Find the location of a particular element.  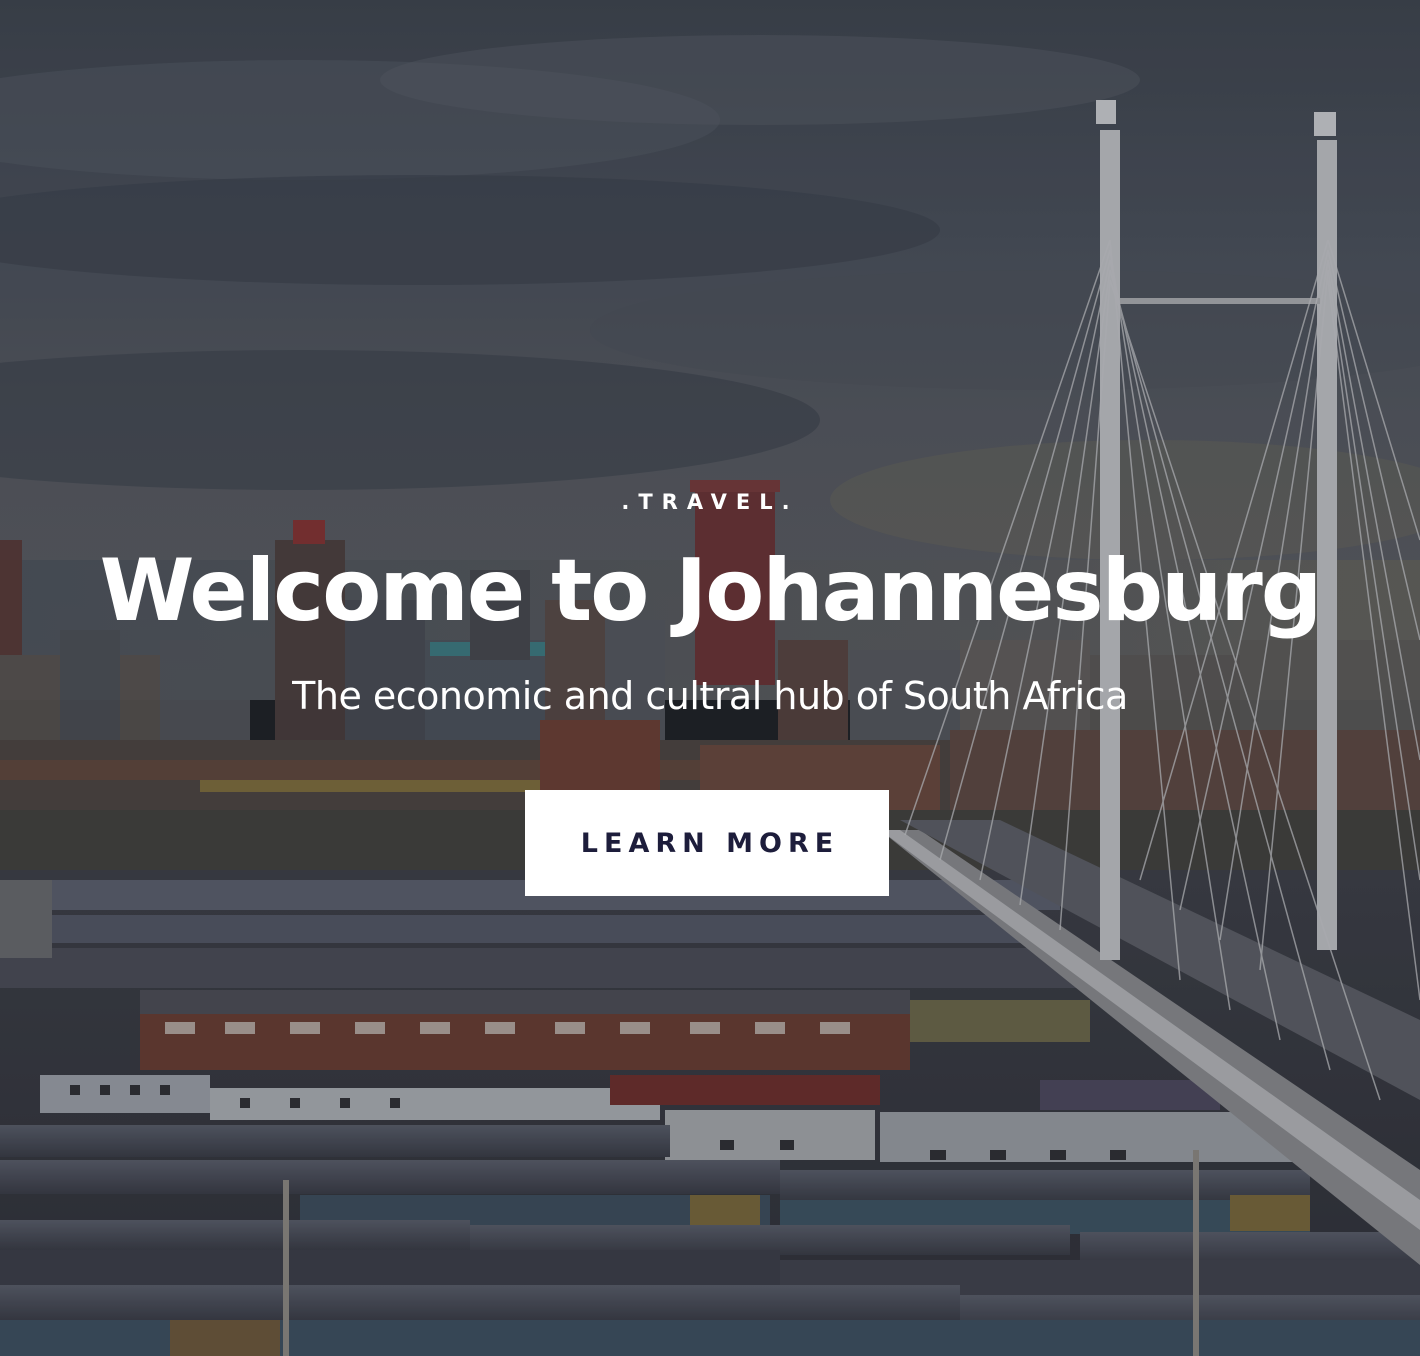

hero-title: Welcome to Johannesburg is located at coordinates (711, 591).